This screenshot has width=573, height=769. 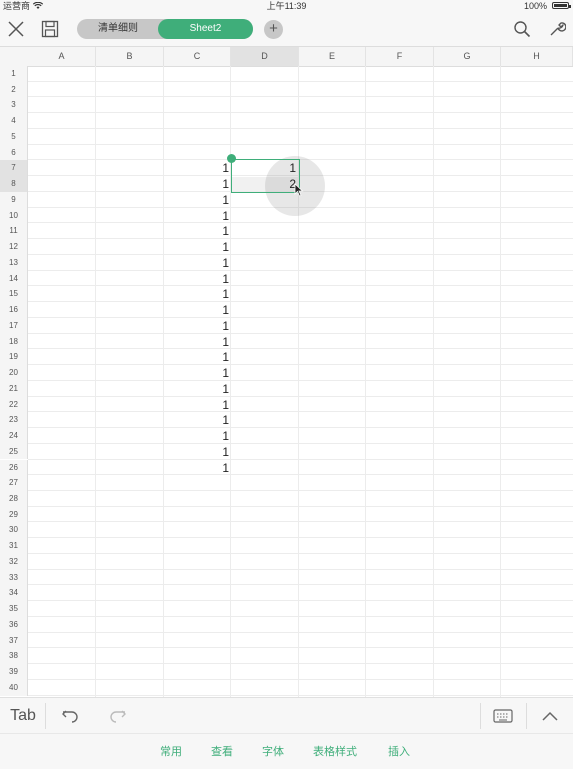 I want to click on row-header-39: 39, so click(x=14, y=672).